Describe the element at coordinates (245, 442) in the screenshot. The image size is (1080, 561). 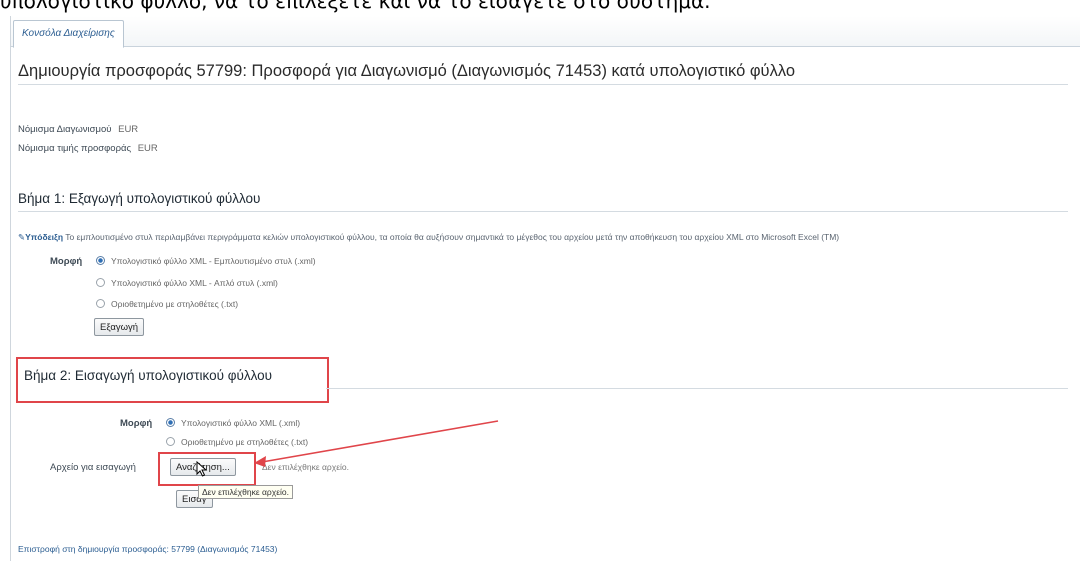
I see `step2-option-label: Οριοθετημένο με στηλοθέτες (.txt)` at that location.